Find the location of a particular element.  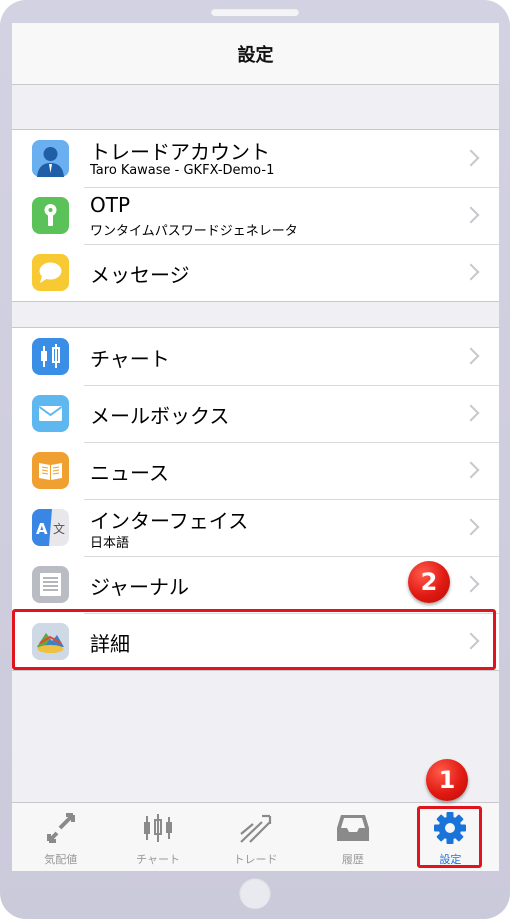

svg-text: A is located at coordinates (42, 529).